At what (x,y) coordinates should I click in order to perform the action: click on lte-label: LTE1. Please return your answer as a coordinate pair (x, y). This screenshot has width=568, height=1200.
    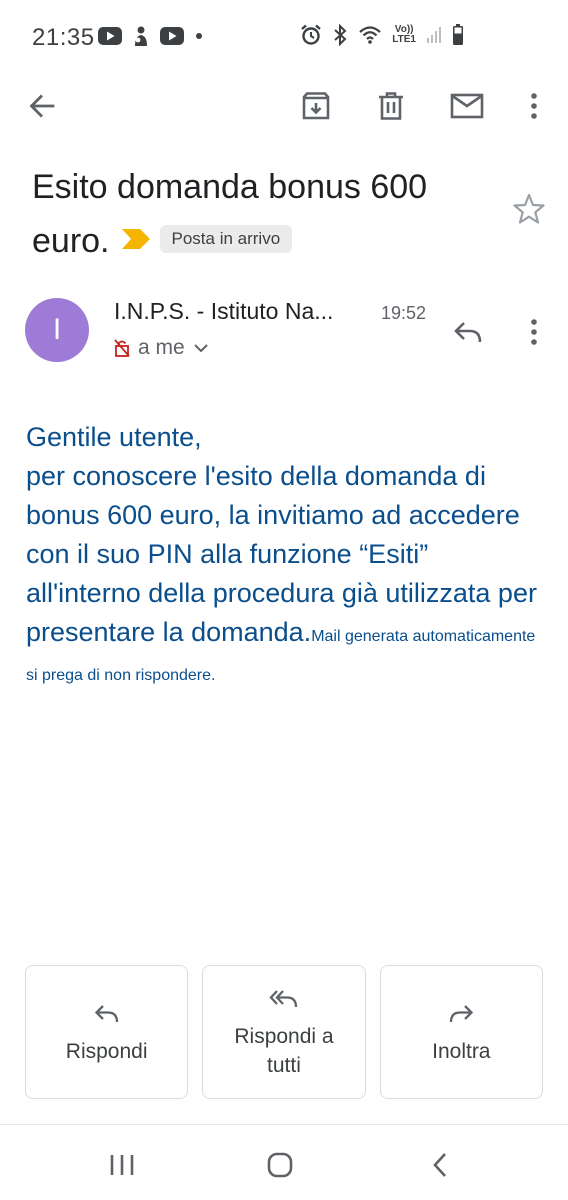
    Looking at the image, I should click on (404, 39).